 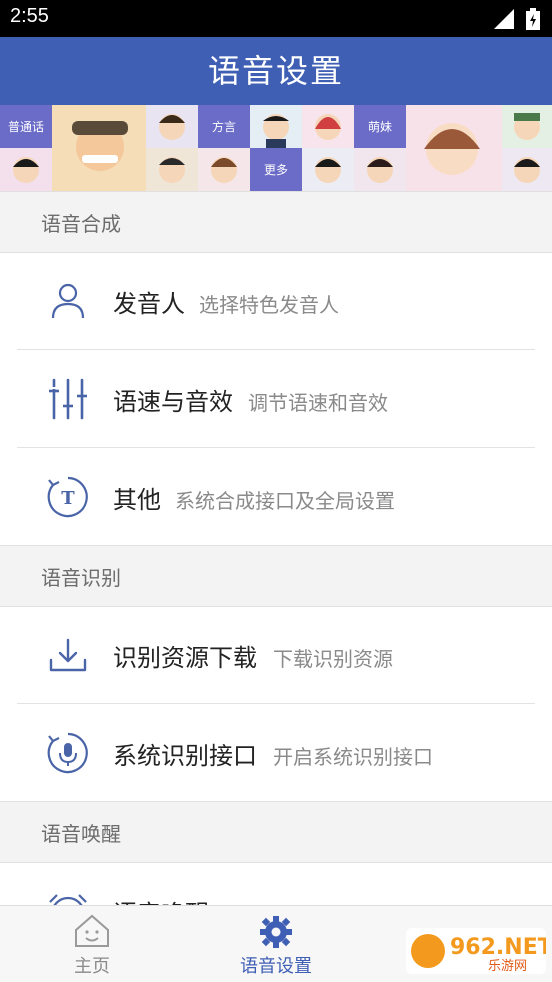 I want to click on watermark-text: 962.NET, so click(x=498, y=947).